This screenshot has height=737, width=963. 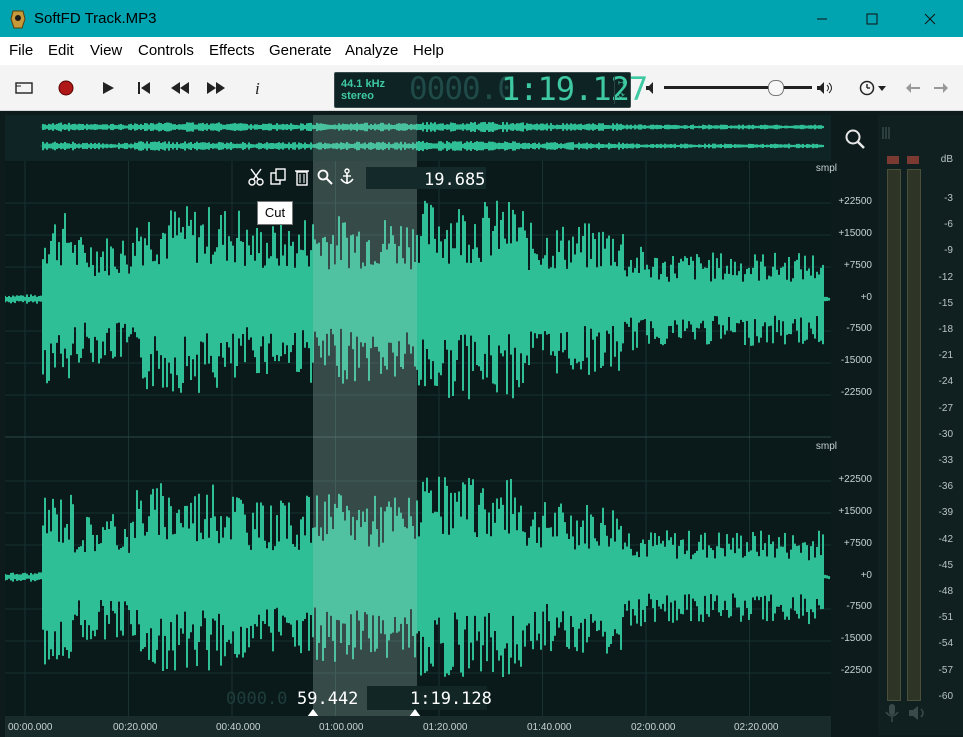 I want to click on ruler-label: 00:40.000, so click(x=238, y=727).